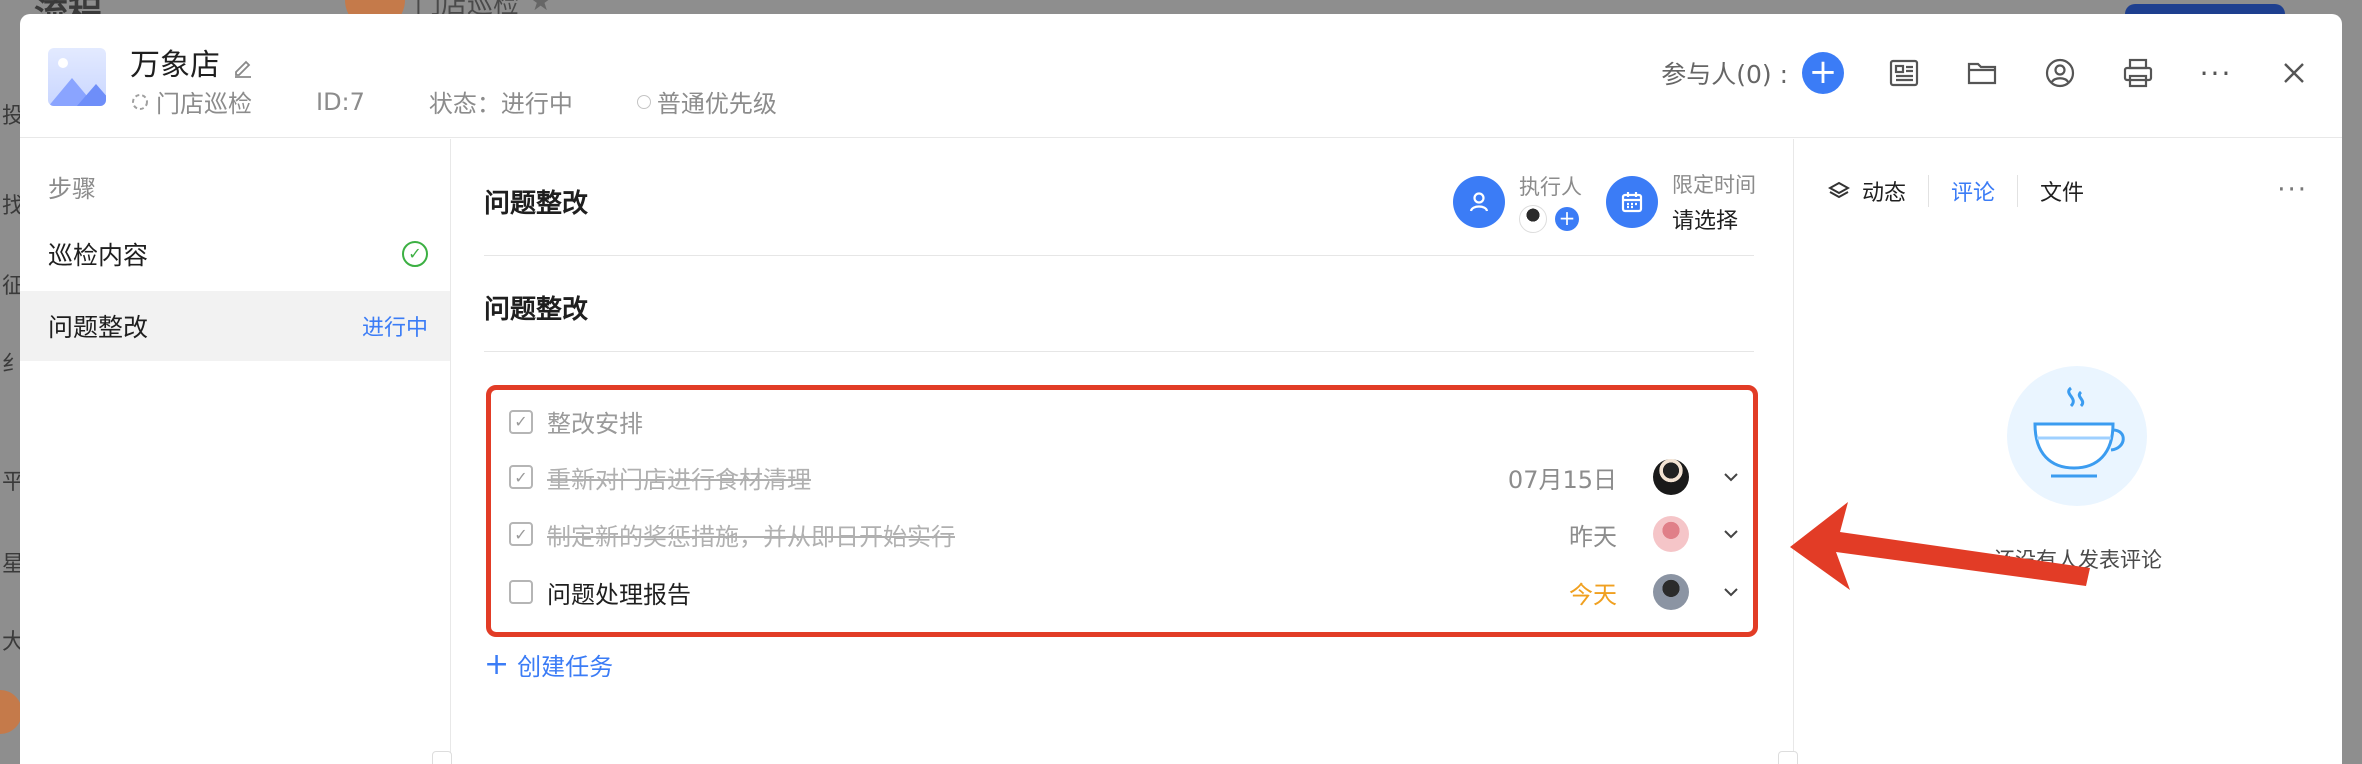 Image resolution: width=2362 pixels, height=764 pixels. Describe the element at coordinates (98, 255) in the screenshot. I see `step-label: 巡检内容` at that location.